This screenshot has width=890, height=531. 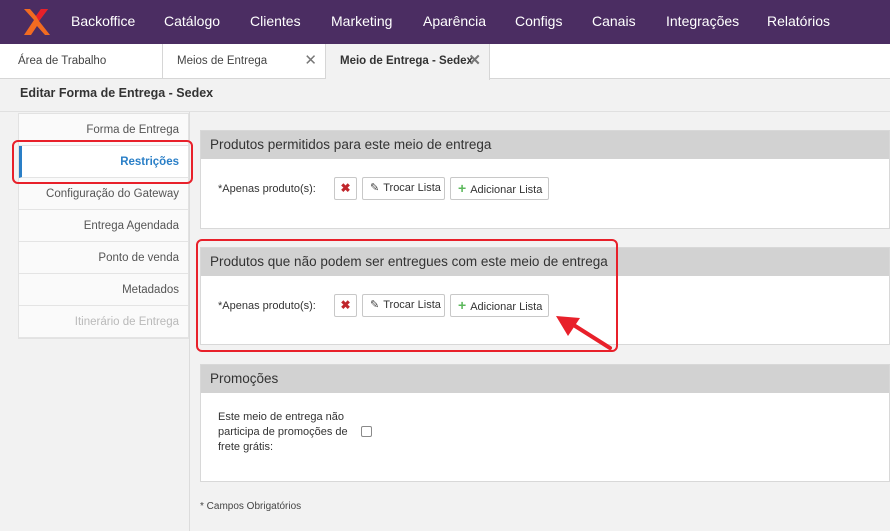 I want to click on nav-configs: Configs, so click(x=538, y=22).